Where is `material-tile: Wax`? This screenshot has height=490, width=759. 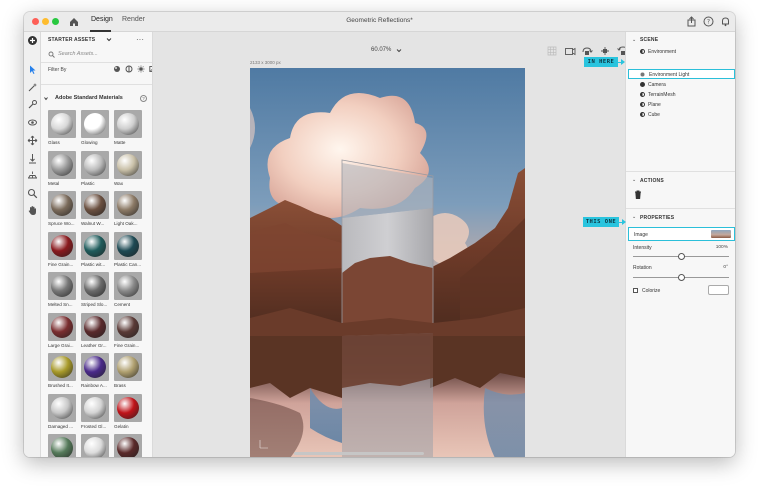
material-tile: Wax is located at coordinates (128, 168).